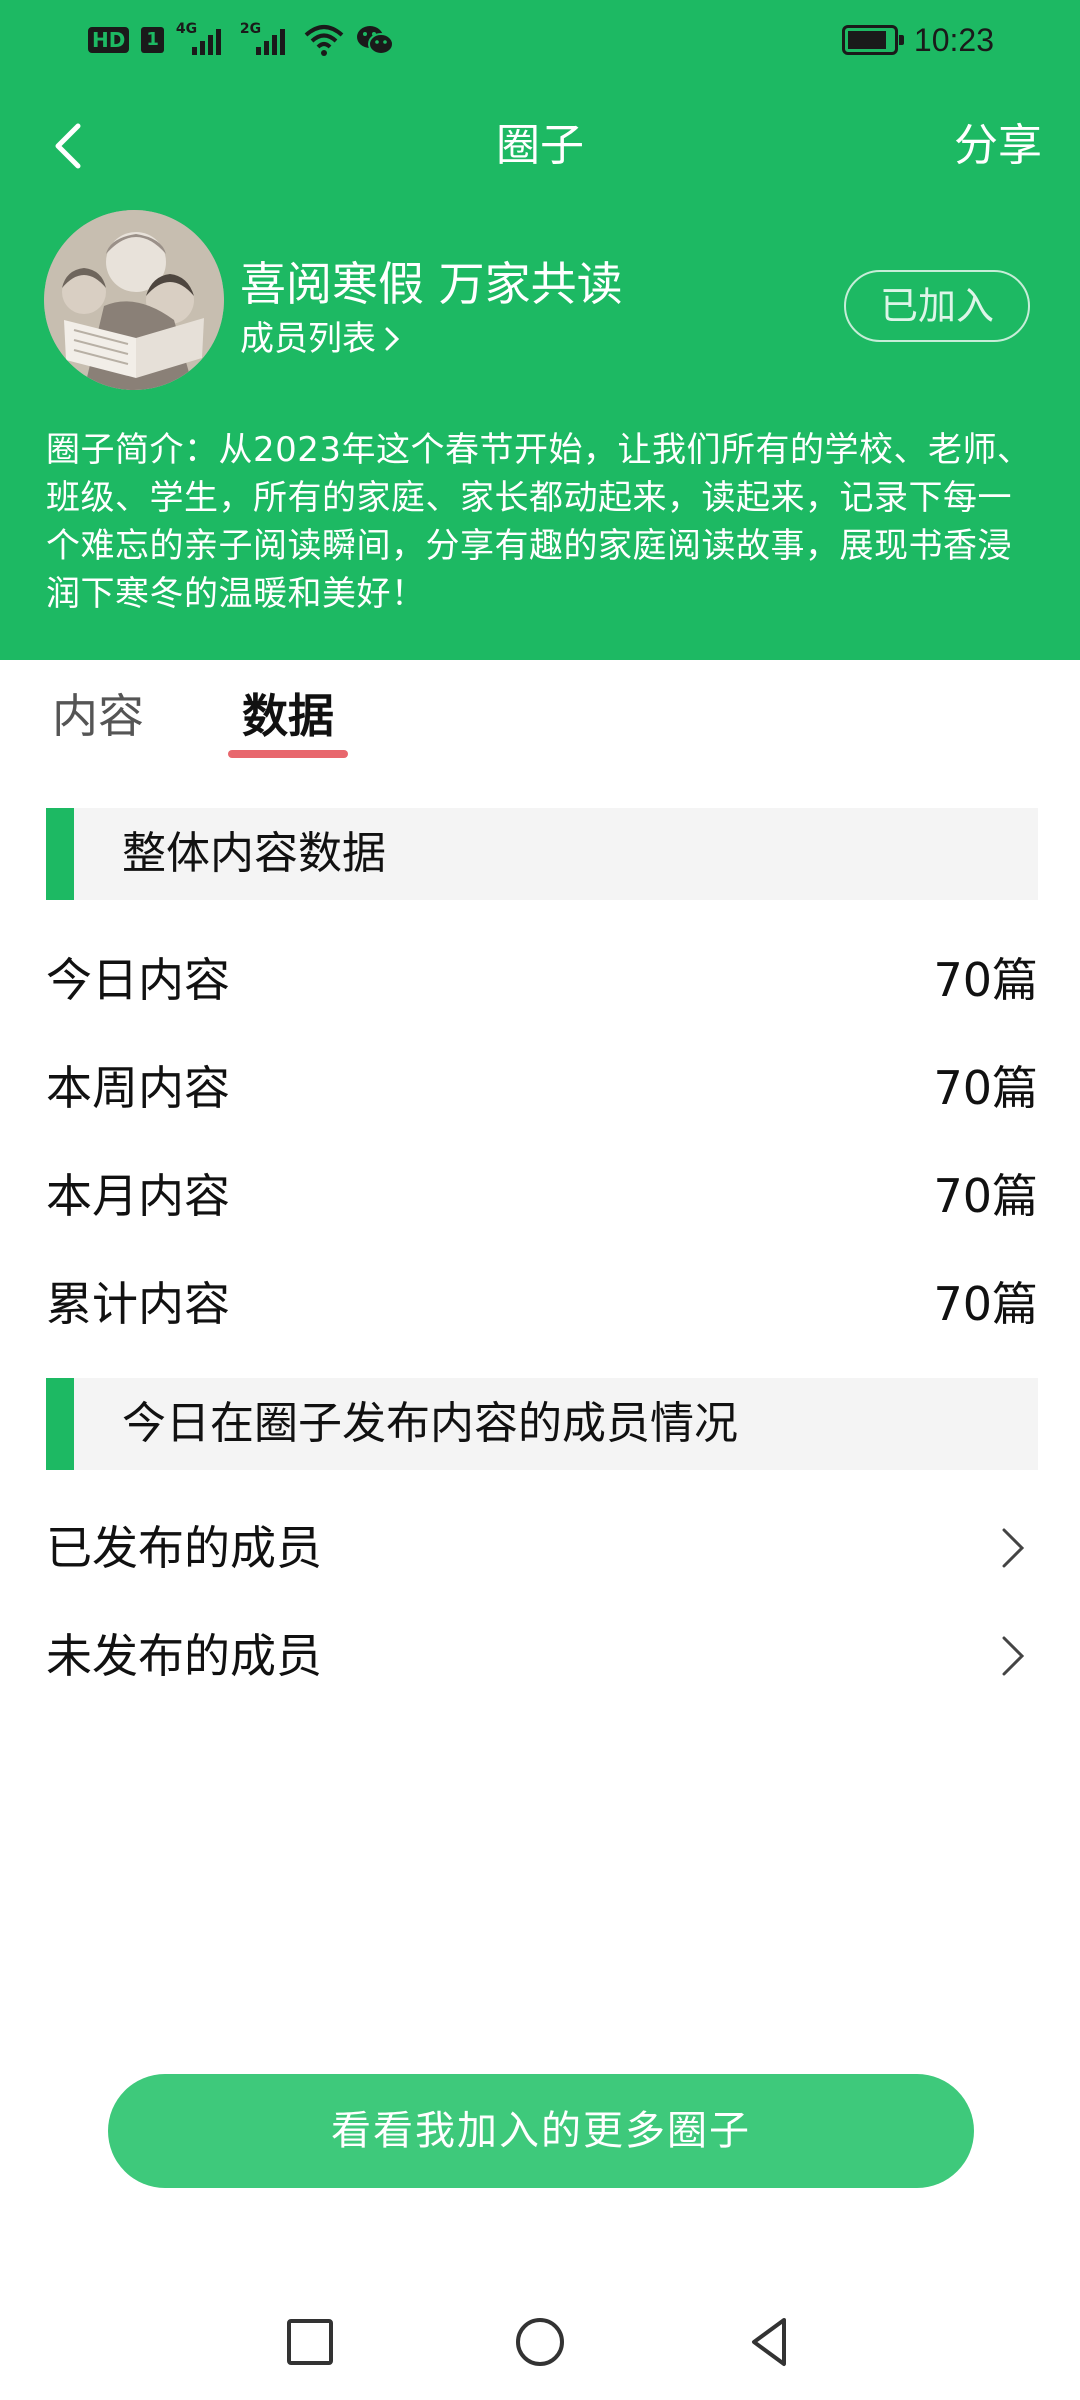 The height and width of the screenshot is (2400, 1080). What do you see at coordinates (937, 306) in the screenshot?
I see `joined-button: 已加入` at bounding box center [937, 306].